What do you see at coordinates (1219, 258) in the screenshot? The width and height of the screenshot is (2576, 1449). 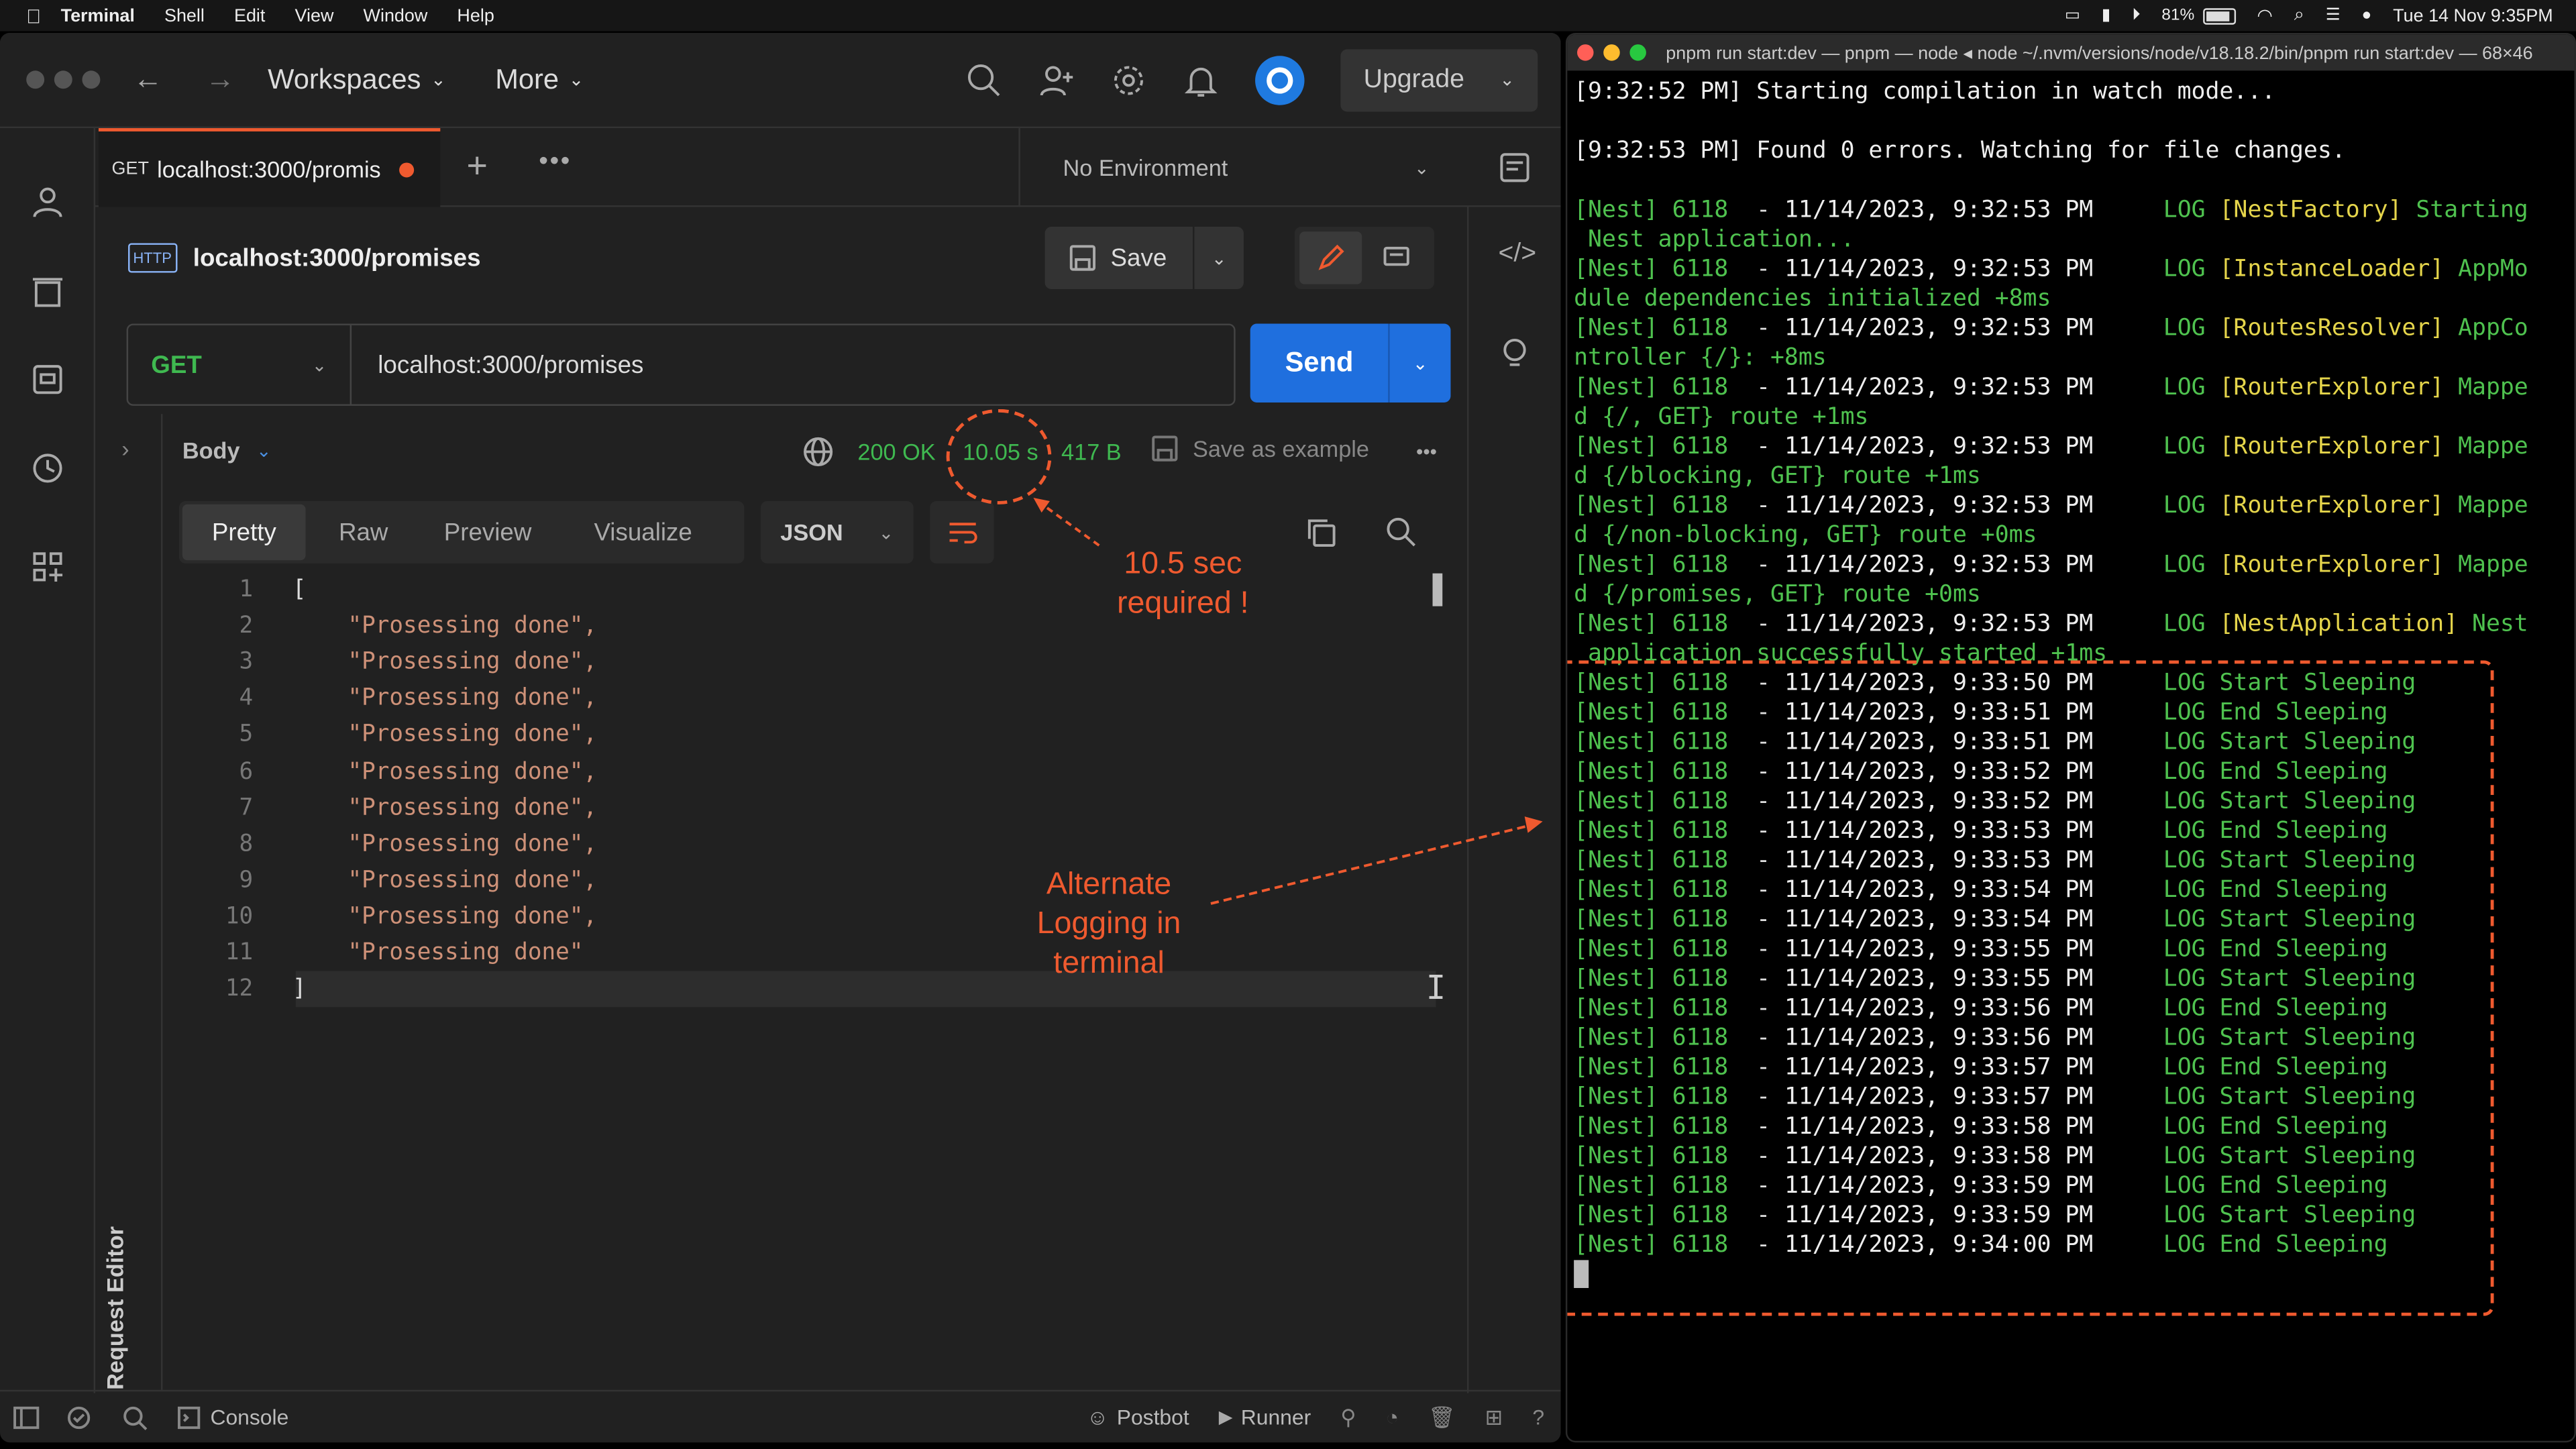 I see `save-options-button: ⌄` at bounding box center [1219, 258].